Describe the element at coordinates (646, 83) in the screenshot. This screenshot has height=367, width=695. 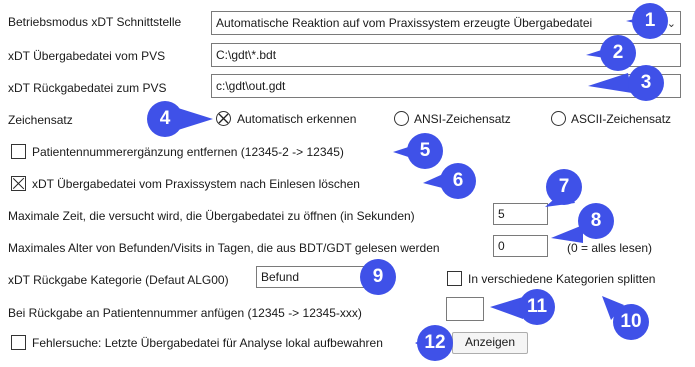
I see `callout-badge-3: 3` at that location.